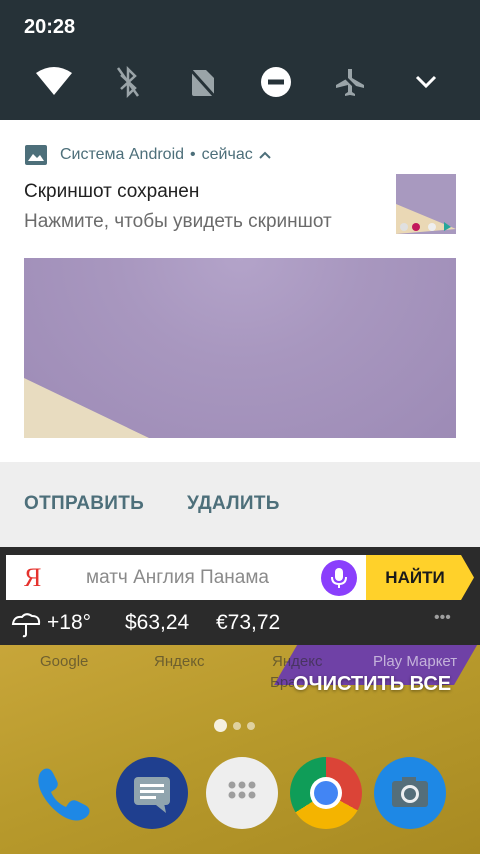  What do you see at coordinates (372, 684) in the screenshot?
I see `clear-all-button: ОЧИСТИТЬ ВСЕ` at bounding box center [372, 684].